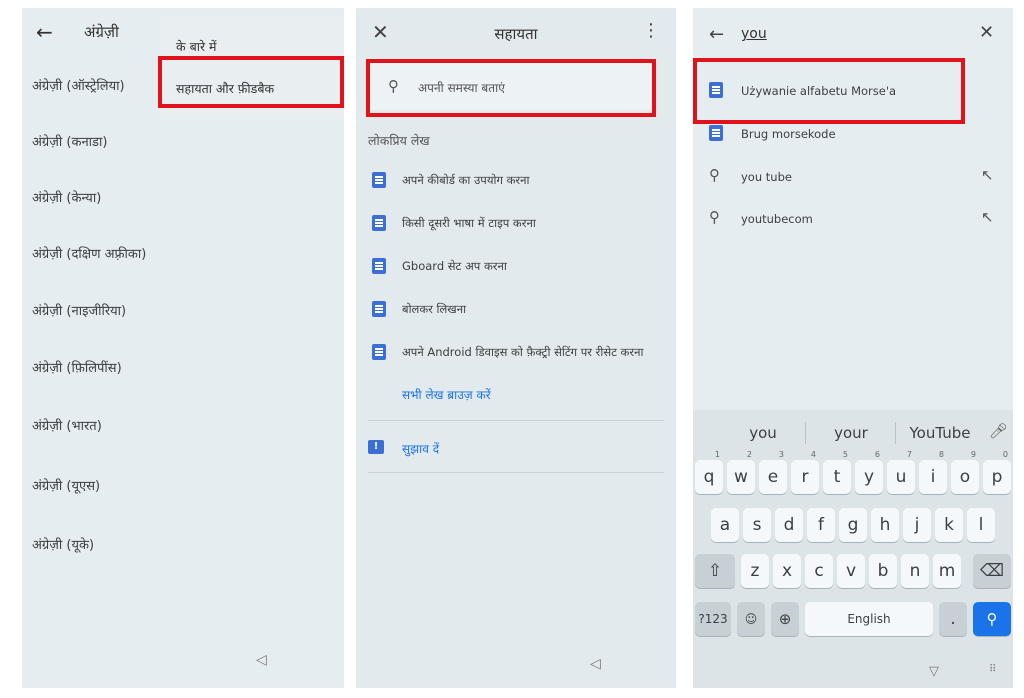 The height and width of the screenshot is (698, 1024). Describe the element at coordinates (522, 225) in the screenshot. I see `article-item: किसी दूसरी भाषा में टाइप करना` at that location.